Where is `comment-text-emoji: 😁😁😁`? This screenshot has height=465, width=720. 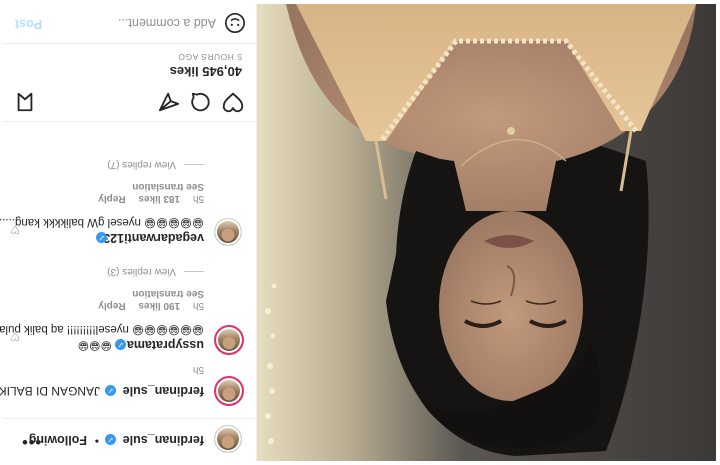 comment-text-emoji: 😁😁😁 is located at coordinates (94, 345).